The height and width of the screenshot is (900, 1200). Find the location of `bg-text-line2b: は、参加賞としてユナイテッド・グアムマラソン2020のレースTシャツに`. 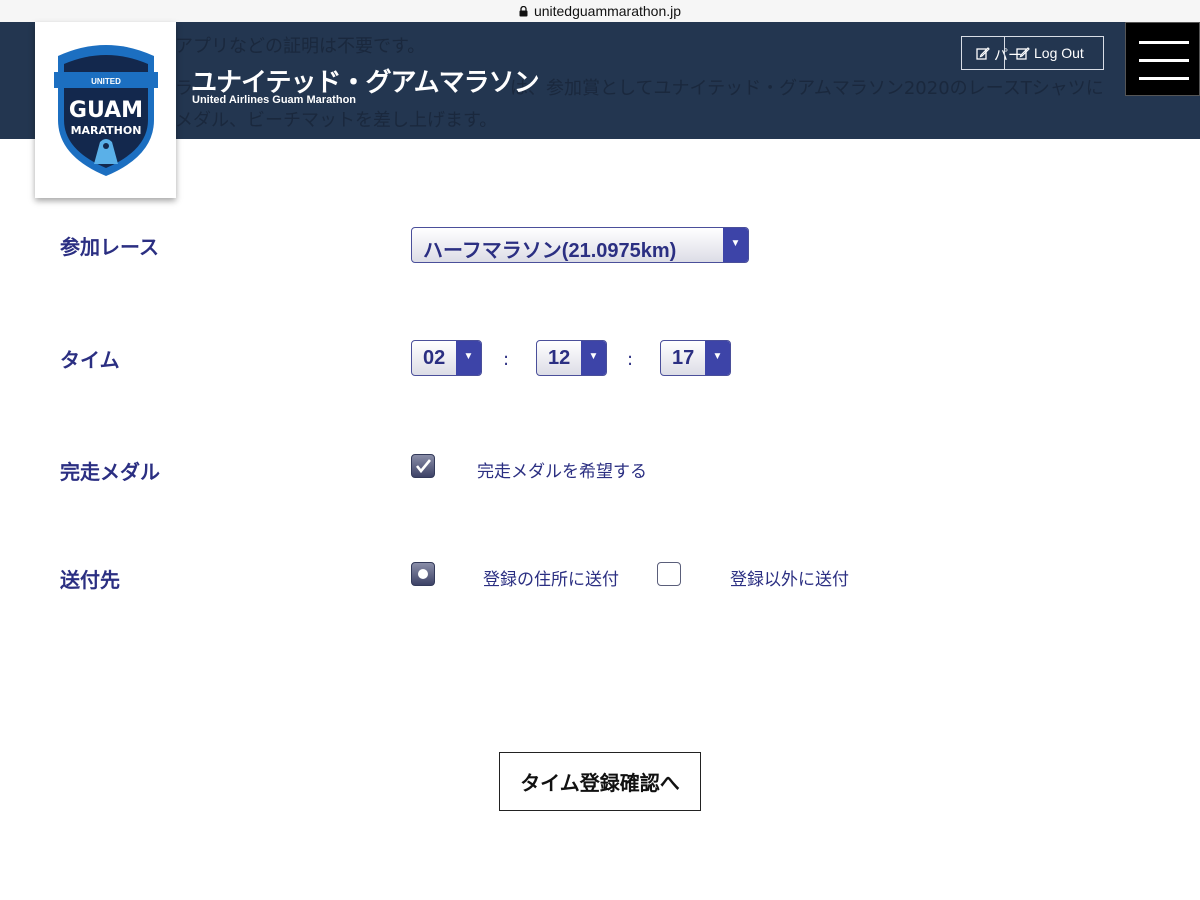

bg-text-line2b: は、参加賞としてユナイテッド・グアムマラソン2020のレースTシャツに is located at coordinates (807, 88).